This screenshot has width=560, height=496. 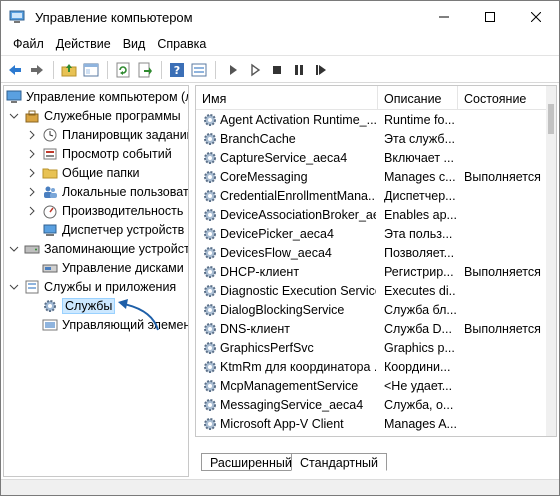 I want to click on properties-icon, so click(x=199, y=70).